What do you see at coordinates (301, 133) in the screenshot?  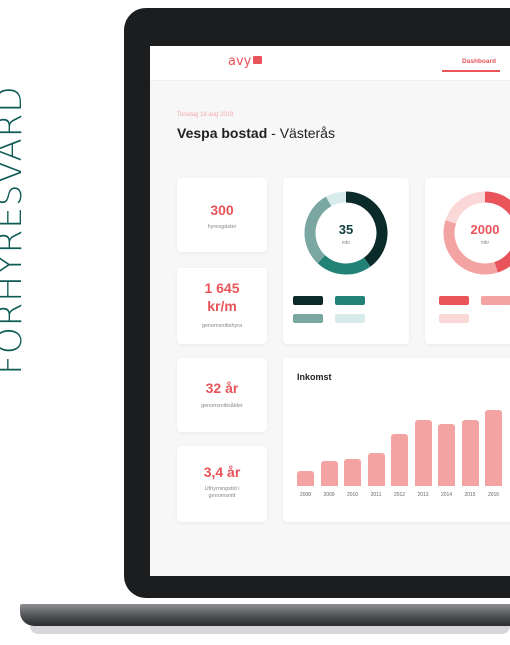 I see `property-location: - Västerås` at bounding box center [301, 133].